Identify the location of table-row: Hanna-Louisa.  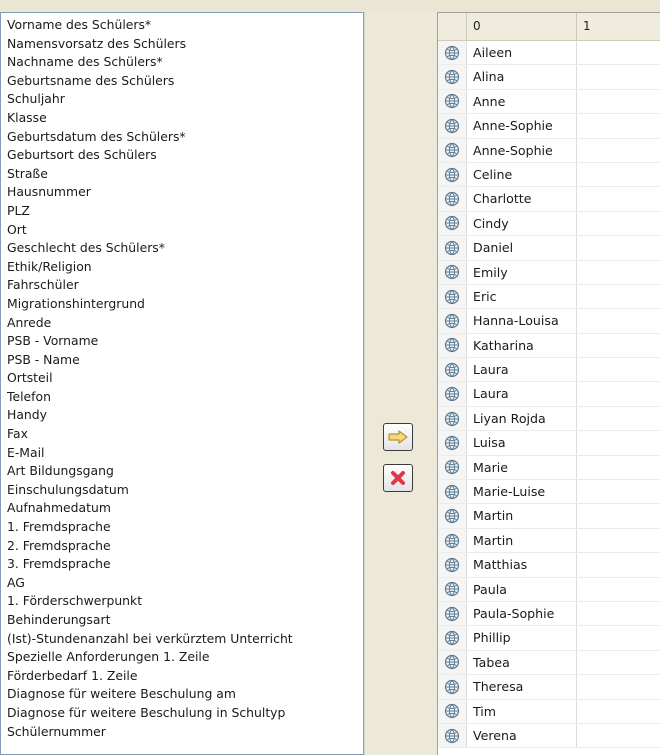
(549, 321).